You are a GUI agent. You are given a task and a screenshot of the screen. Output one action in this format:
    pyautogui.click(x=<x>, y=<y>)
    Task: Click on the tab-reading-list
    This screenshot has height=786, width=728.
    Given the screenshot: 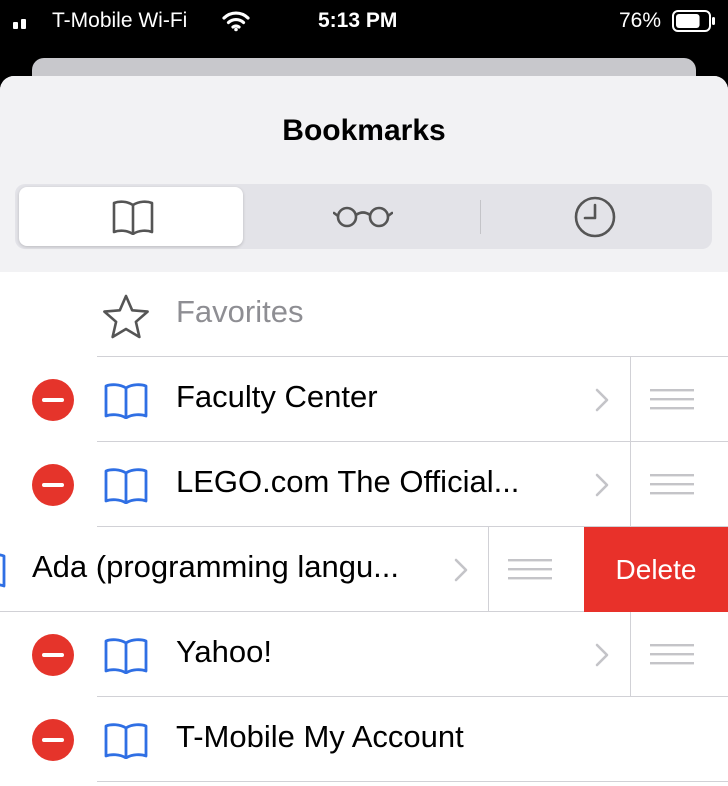 What is the action you would take?
    pyautogui.click(x=363, y=216)
    